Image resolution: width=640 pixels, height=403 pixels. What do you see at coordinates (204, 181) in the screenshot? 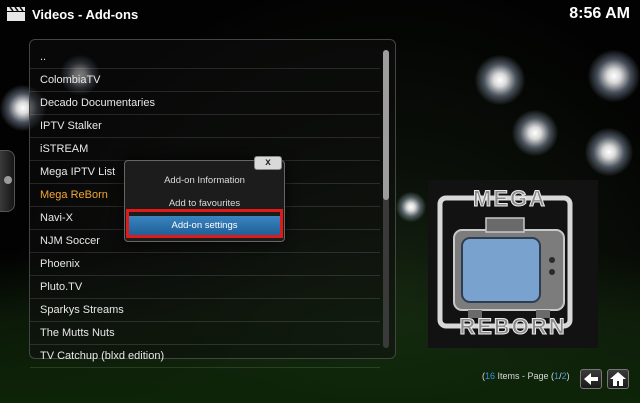
I see `menu-item-addon-information: Add-on Information` at bounding box center [204, 181].